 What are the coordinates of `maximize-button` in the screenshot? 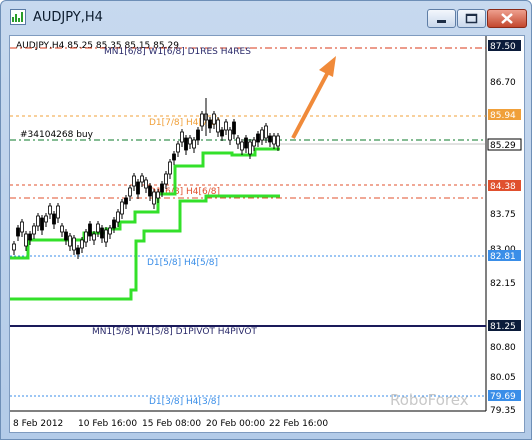 It's located at (471, 18).